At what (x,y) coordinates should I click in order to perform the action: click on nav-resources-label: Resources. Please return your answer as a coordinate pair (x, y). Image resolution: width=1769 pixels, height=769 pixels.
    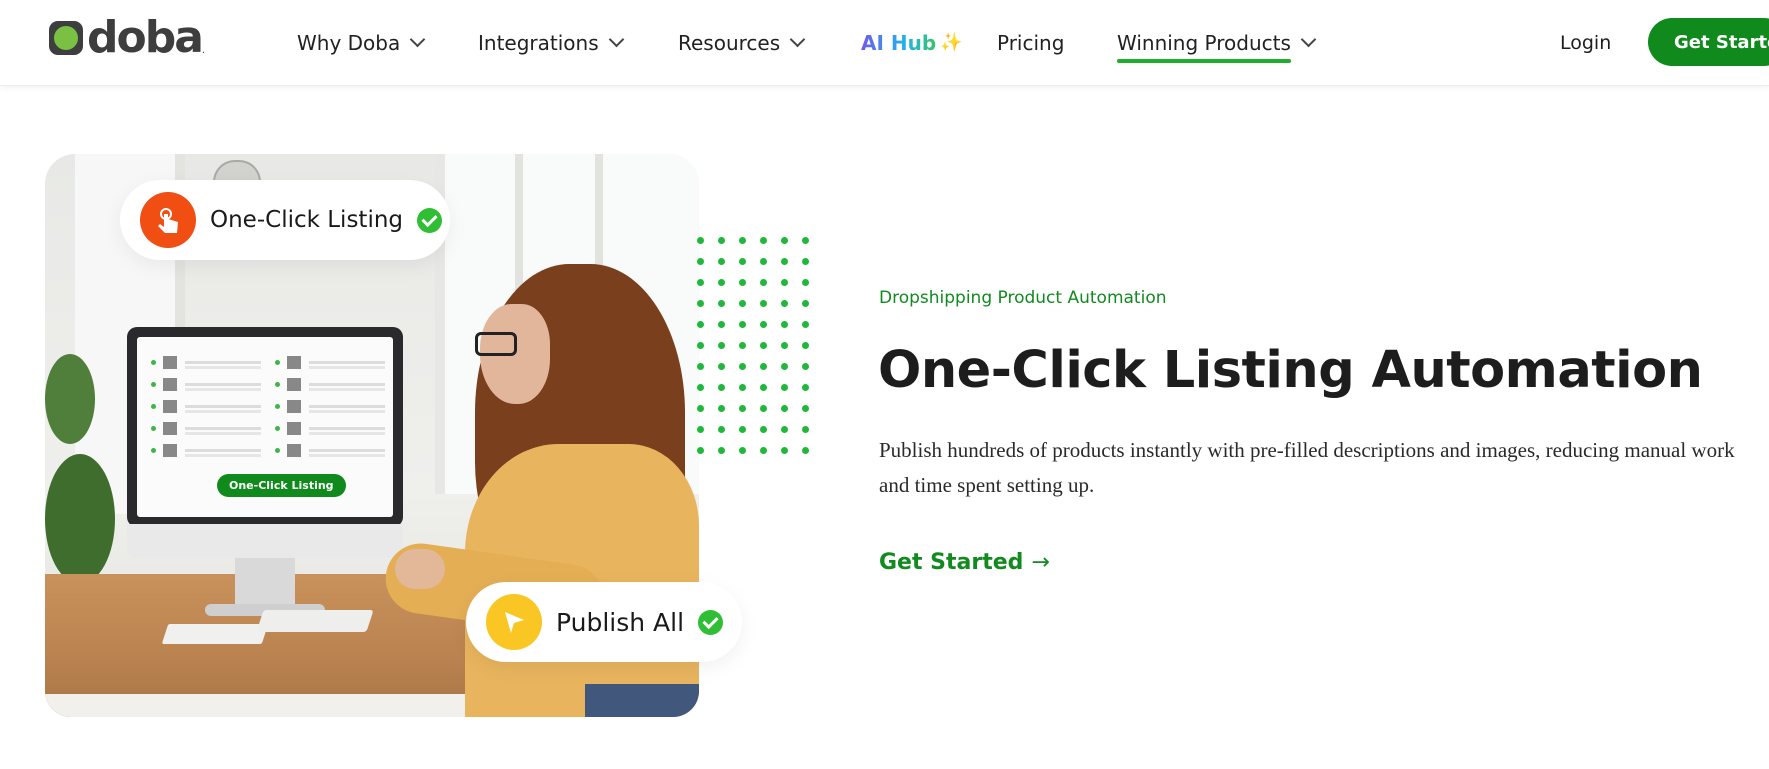
    Looking at the image, I should click on (729, 42).